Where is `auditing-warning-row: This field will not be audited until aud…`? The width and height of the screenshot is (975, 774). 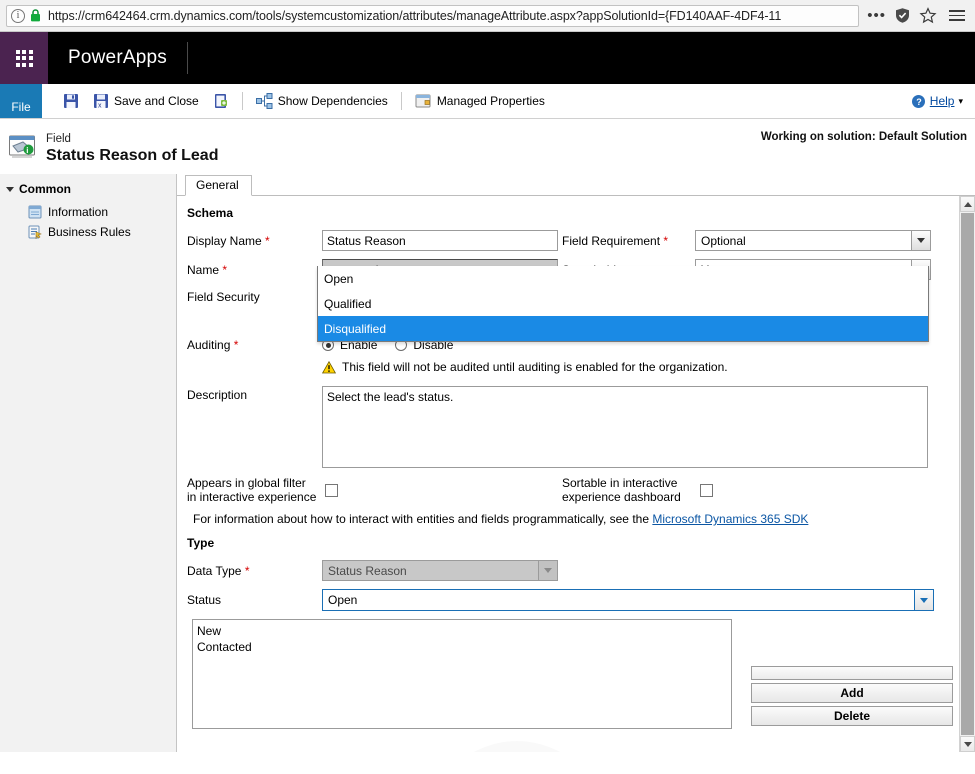 auditing-warning-row: This field will not be audited until aud… is located at coordinates (637, 367).